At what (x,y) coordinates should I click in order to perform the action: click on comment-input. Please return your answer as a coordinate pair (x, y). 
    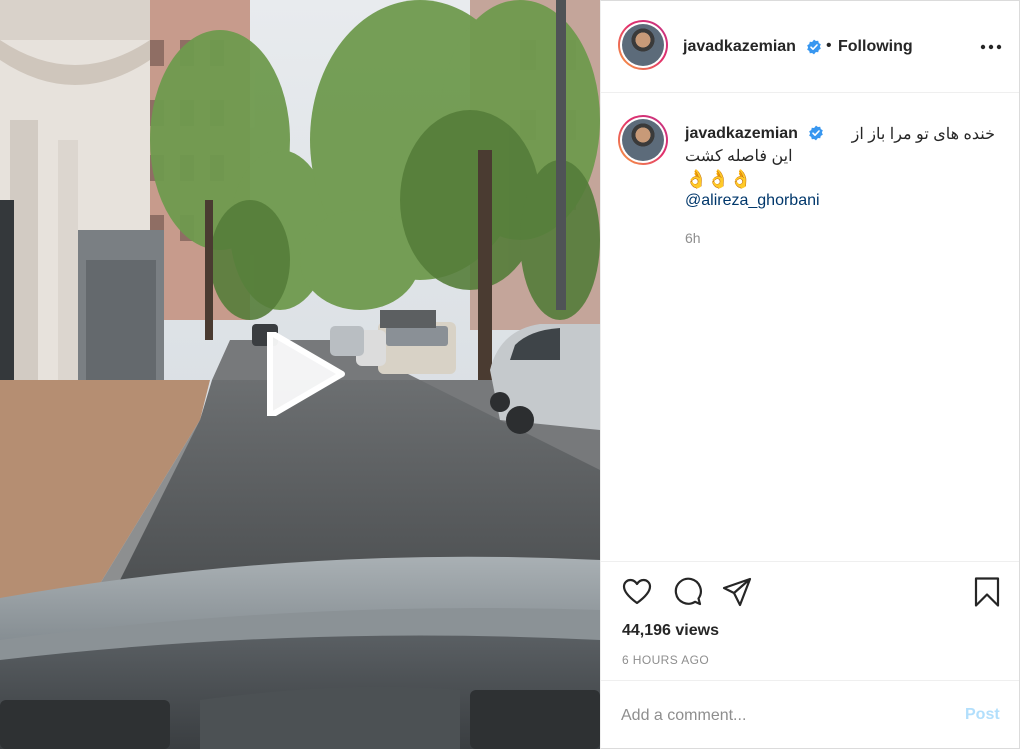
    Looking at the image, I should click on (781, 716).